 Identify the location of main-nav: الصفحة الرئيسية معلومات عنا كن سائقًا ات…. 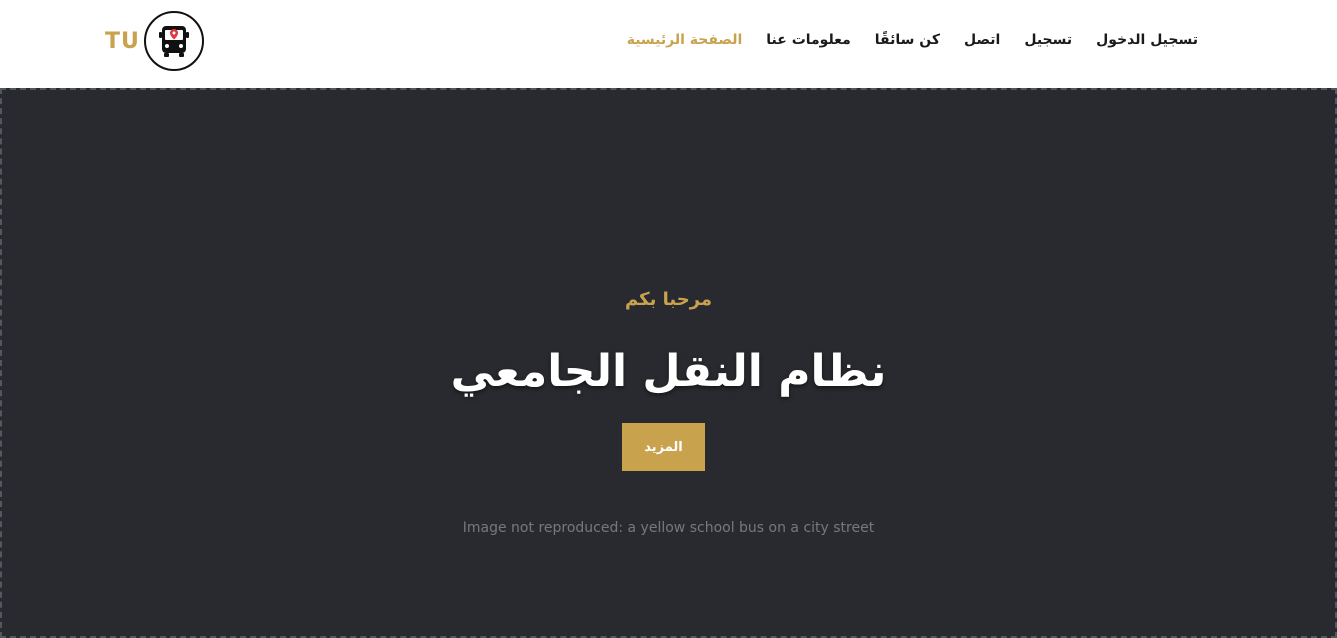
(912, 40).